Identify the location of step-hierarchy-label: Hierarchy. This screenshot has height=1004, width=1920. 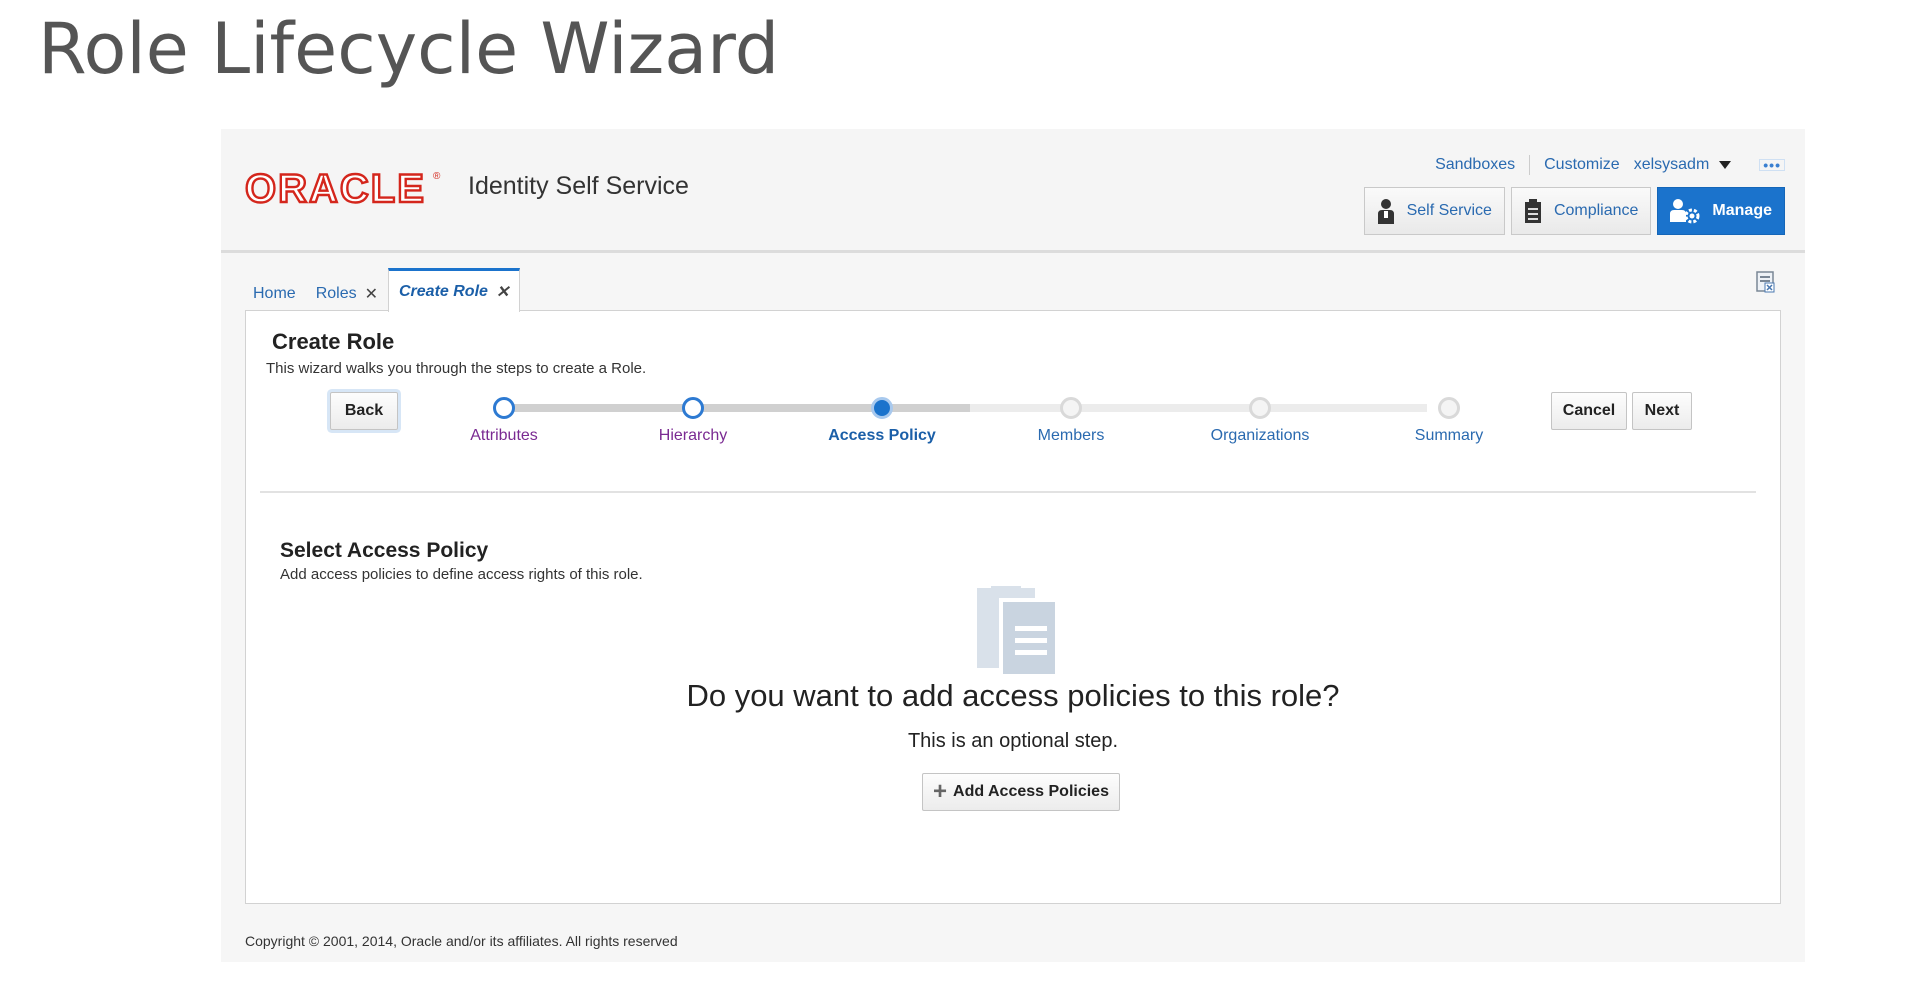
(693, 436).